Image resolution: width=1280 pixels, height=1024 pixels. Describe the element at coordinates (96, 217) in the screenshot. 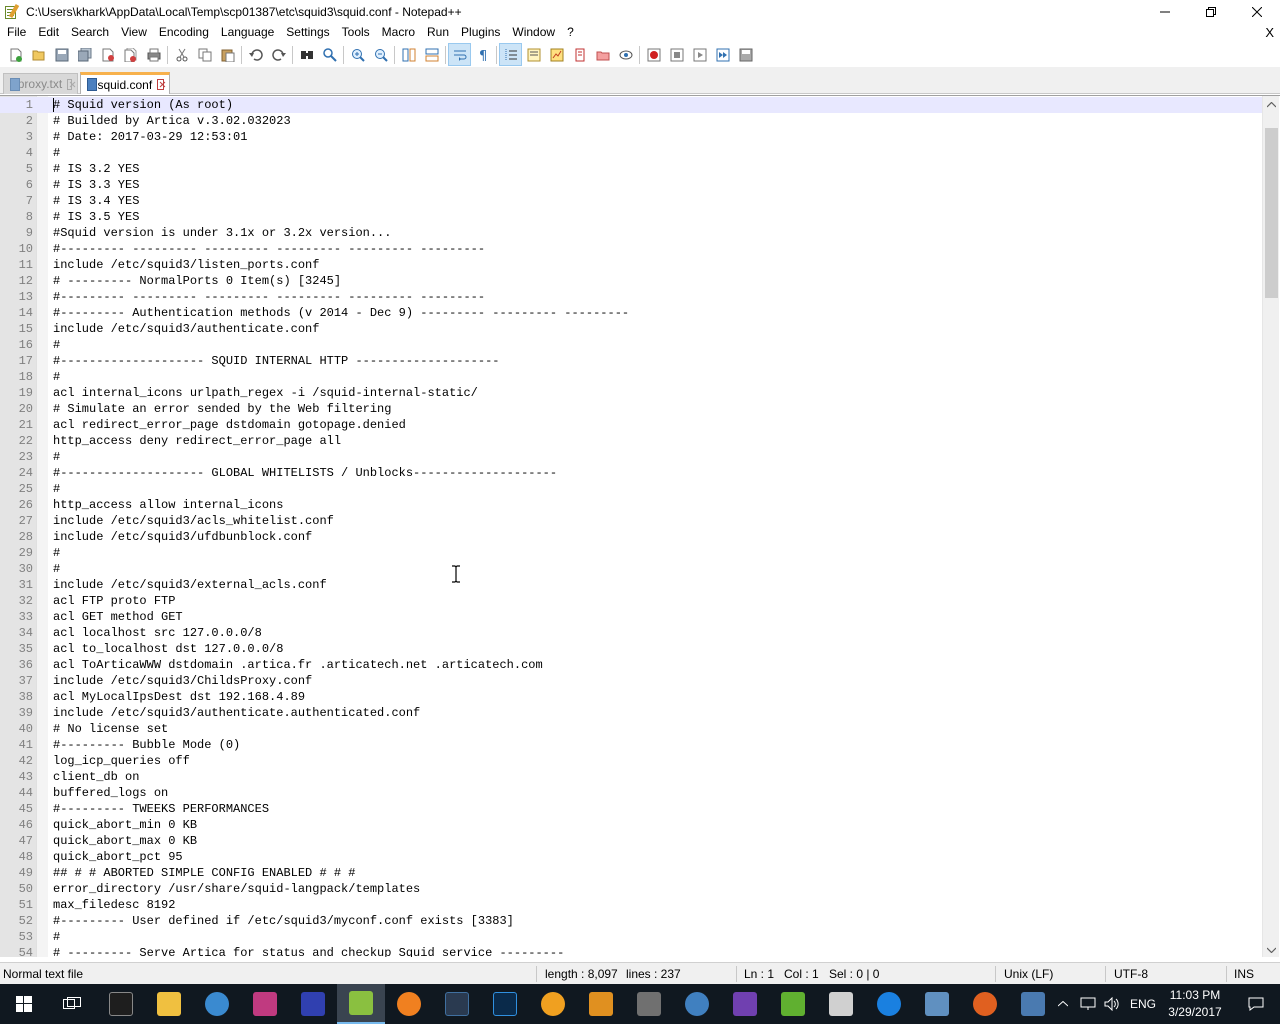

I see `line-text: # IS 3.5 YES` at that location.